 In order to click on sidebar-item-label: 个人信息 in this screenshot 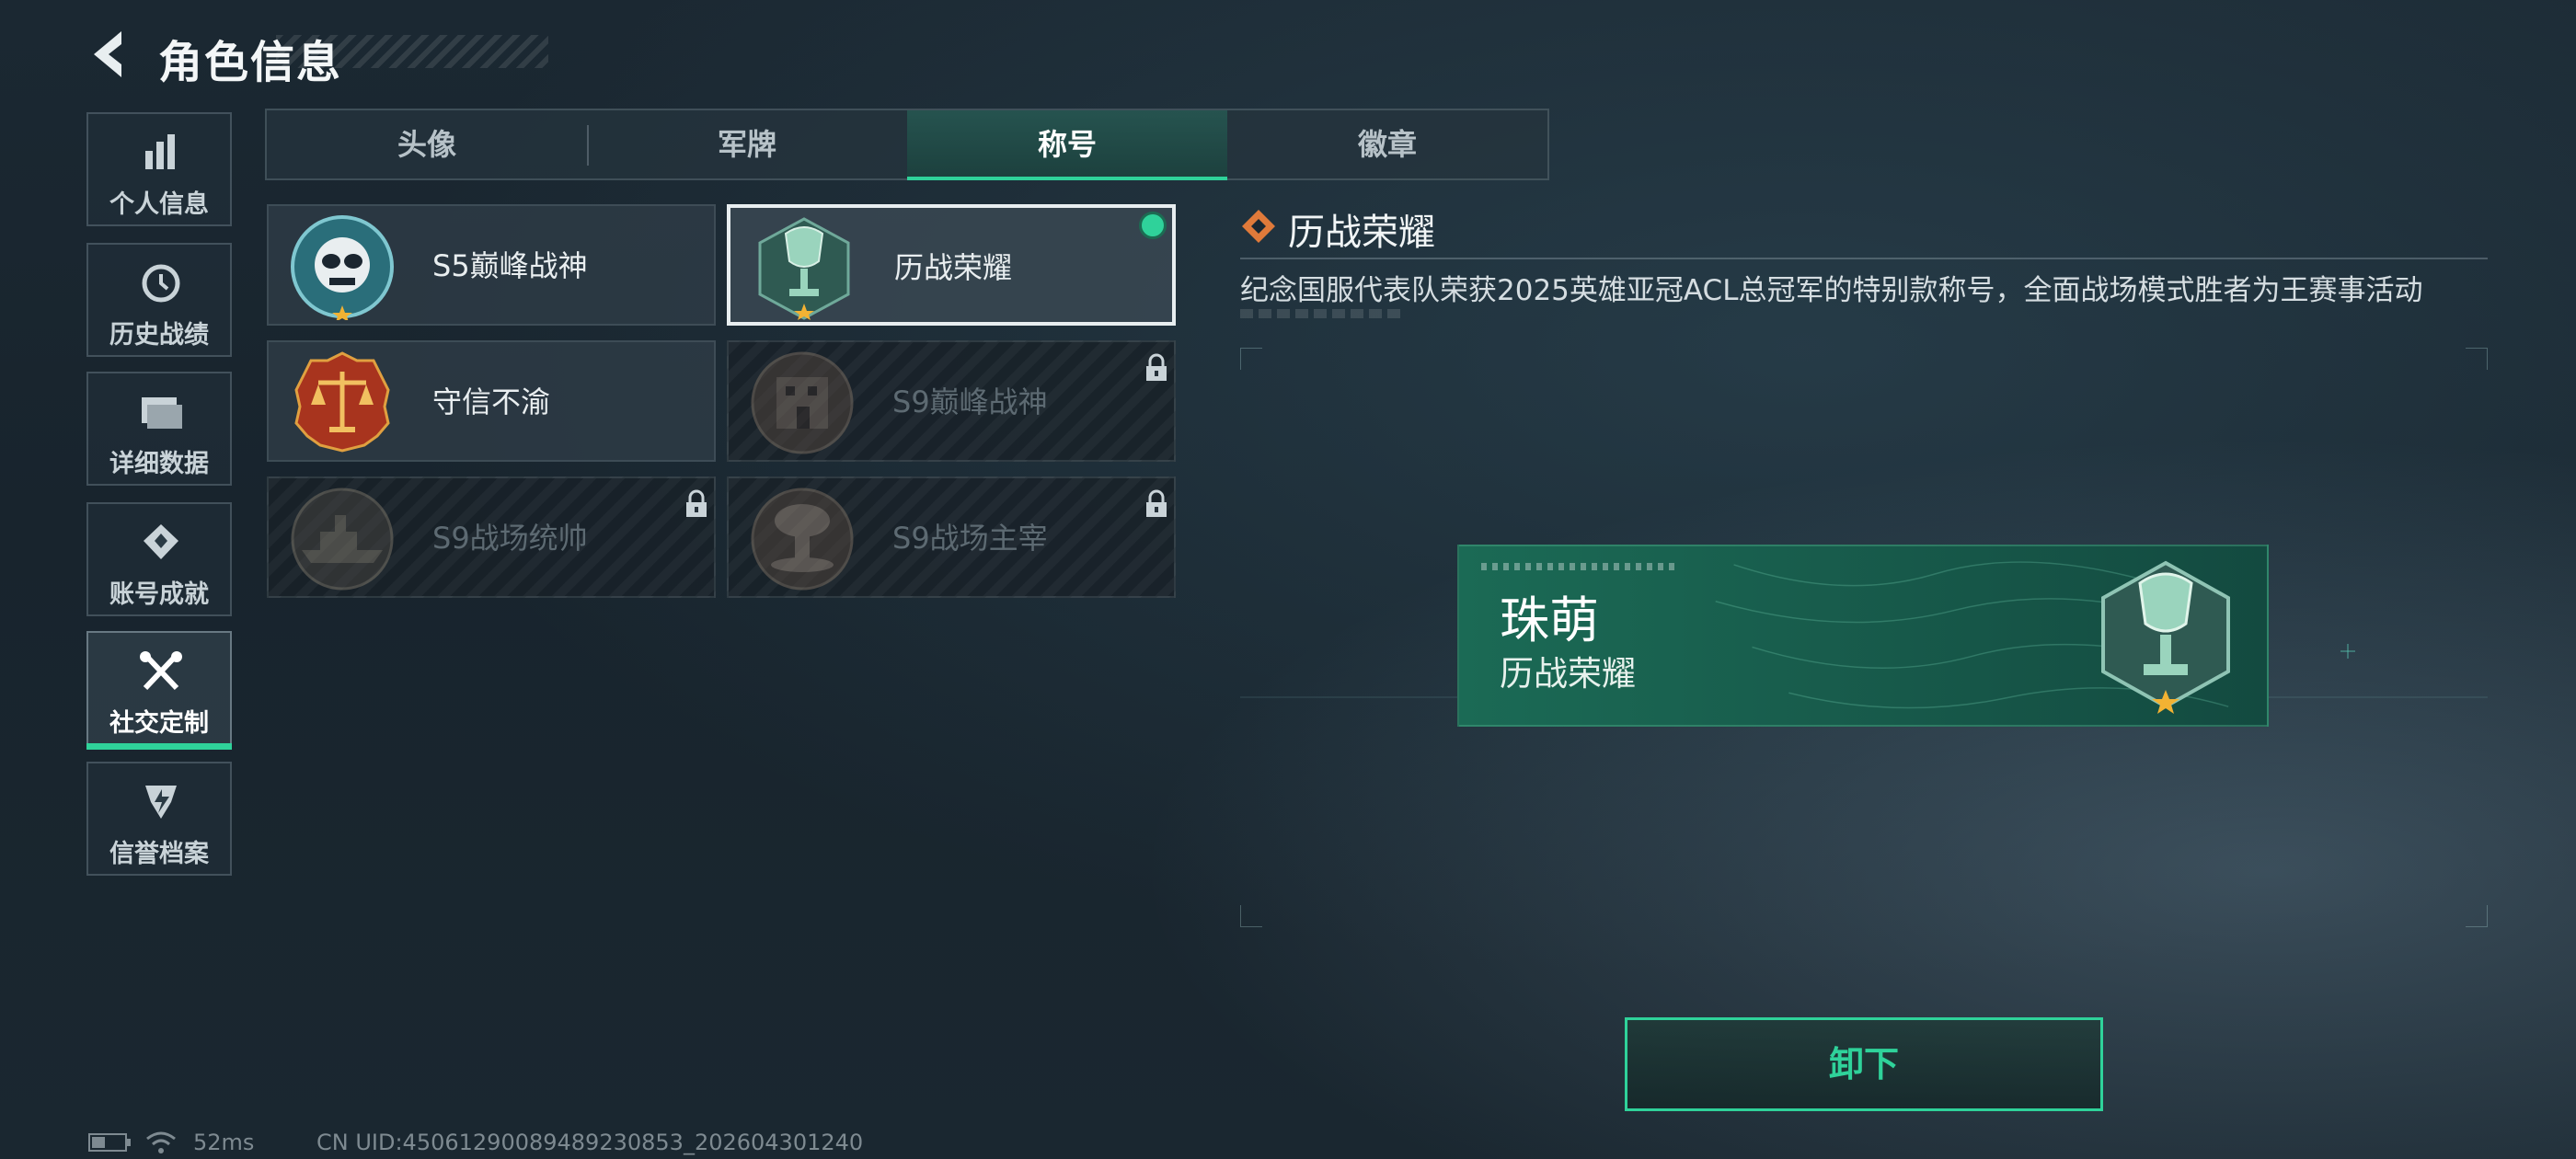, I will do `click(159, 204)`.